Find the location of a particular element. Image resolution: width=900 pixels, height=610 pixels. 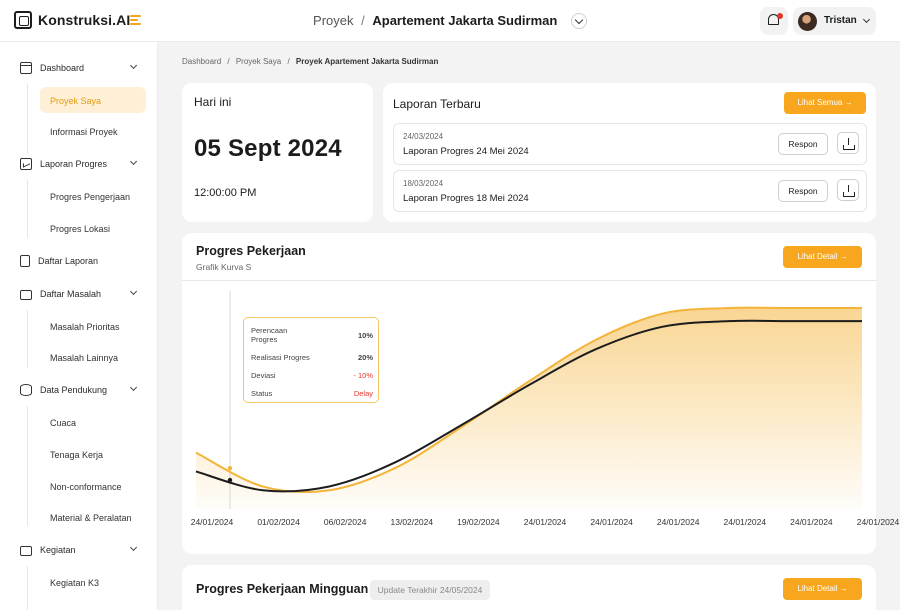

avatar is located at coordinates (807, 21).